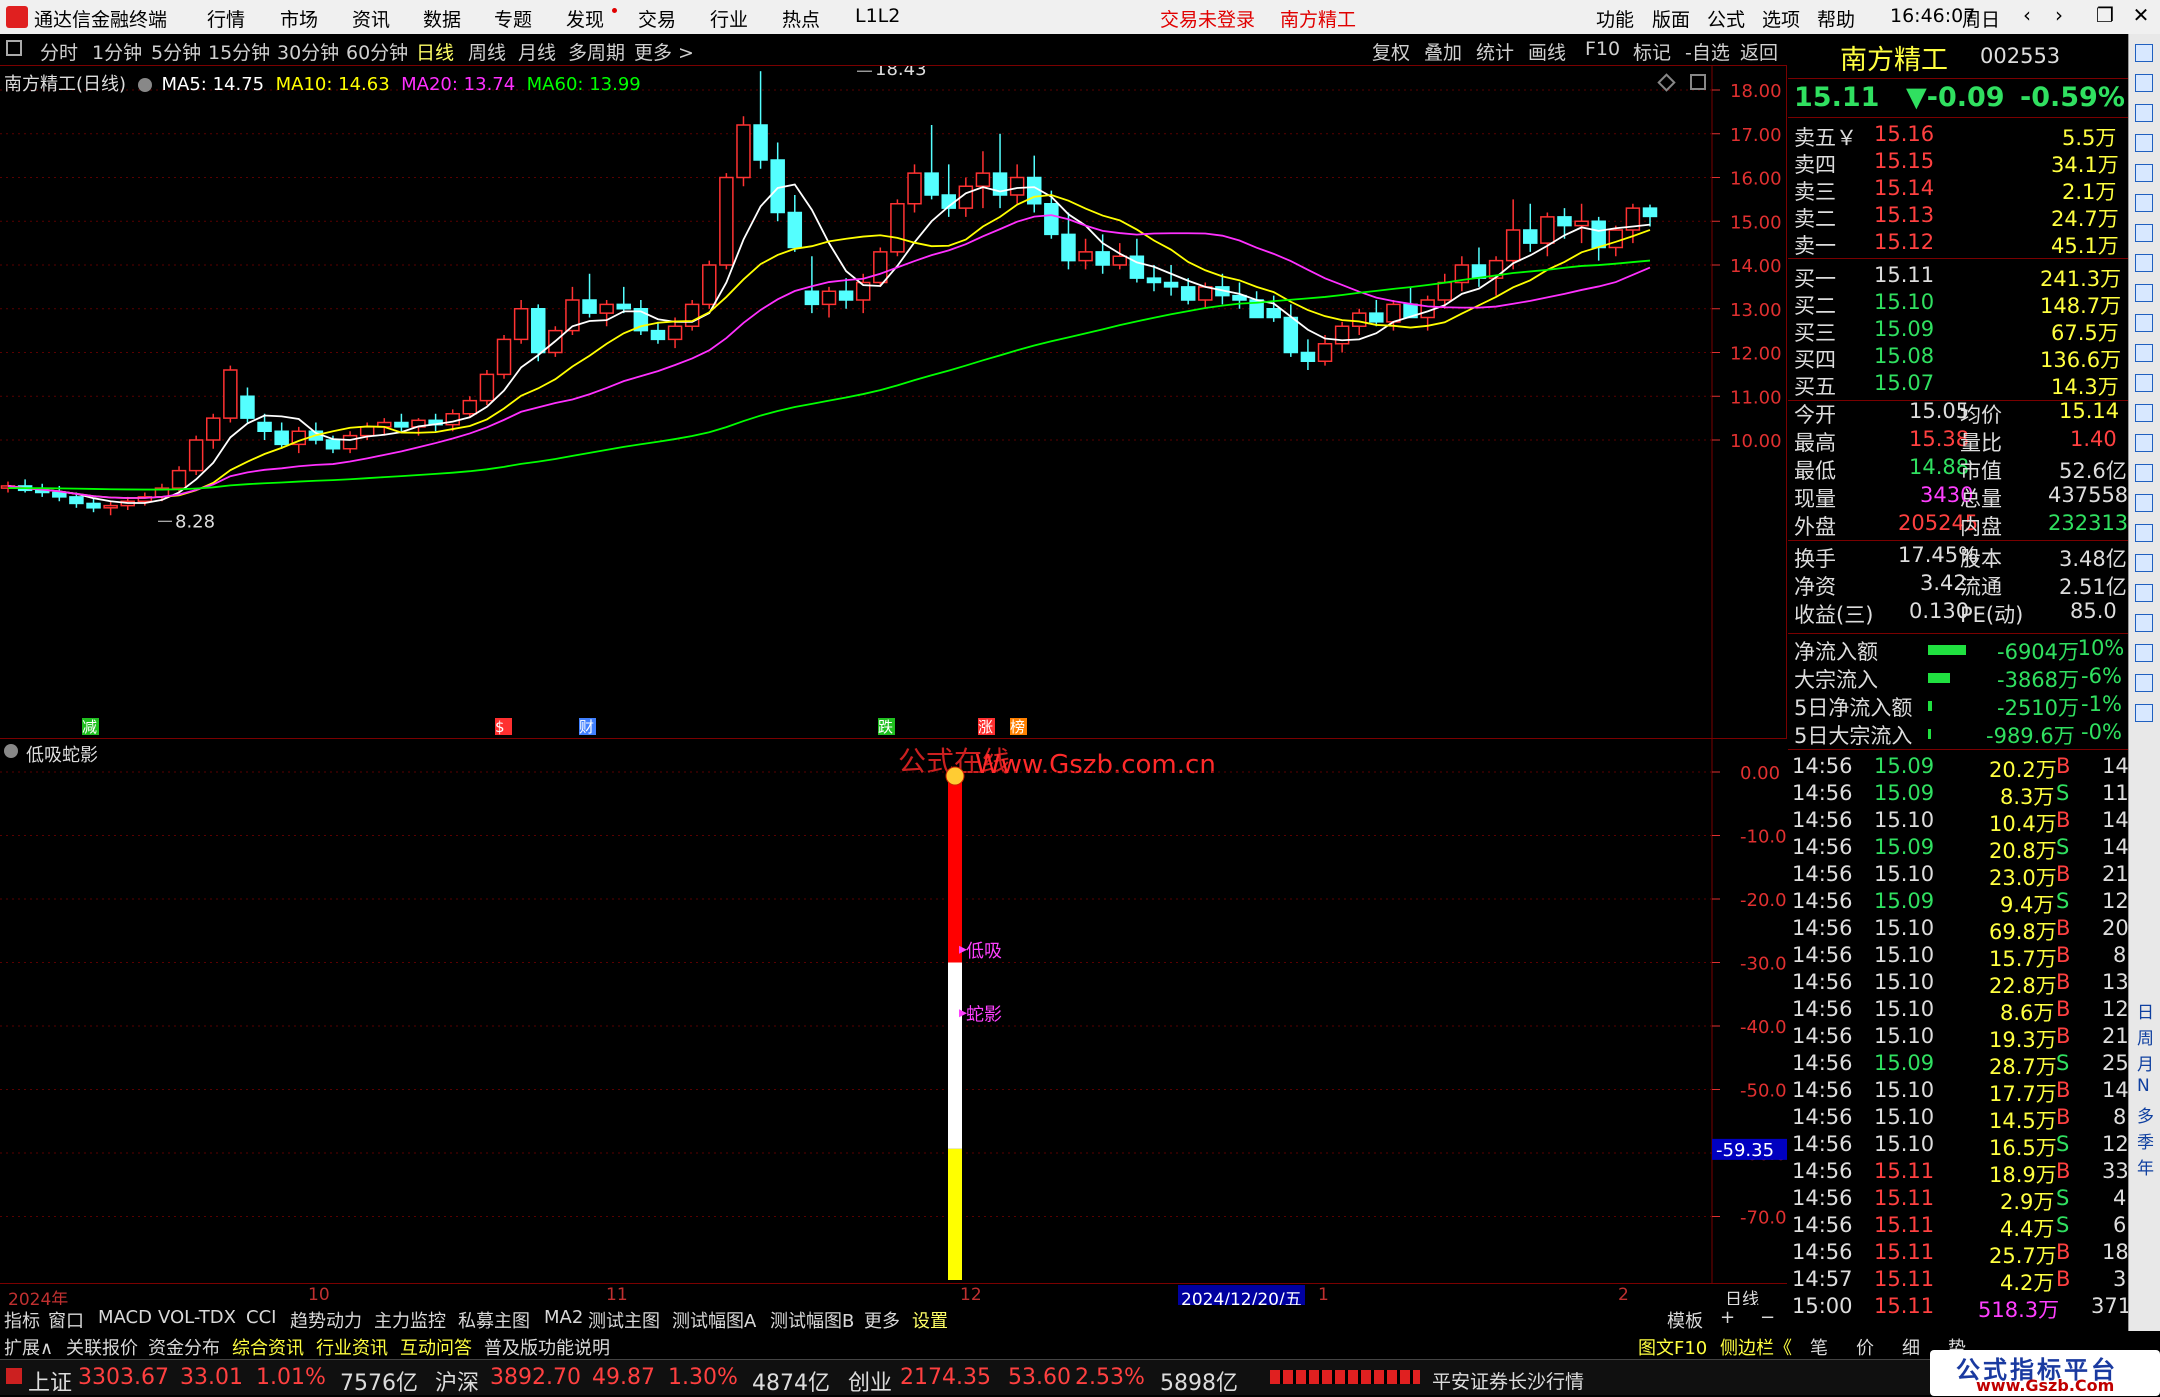 Image resolution: width=2160 pixels, height=1397 pixels. I want to click on indicator-tab: CCI, so click(261, 1317).